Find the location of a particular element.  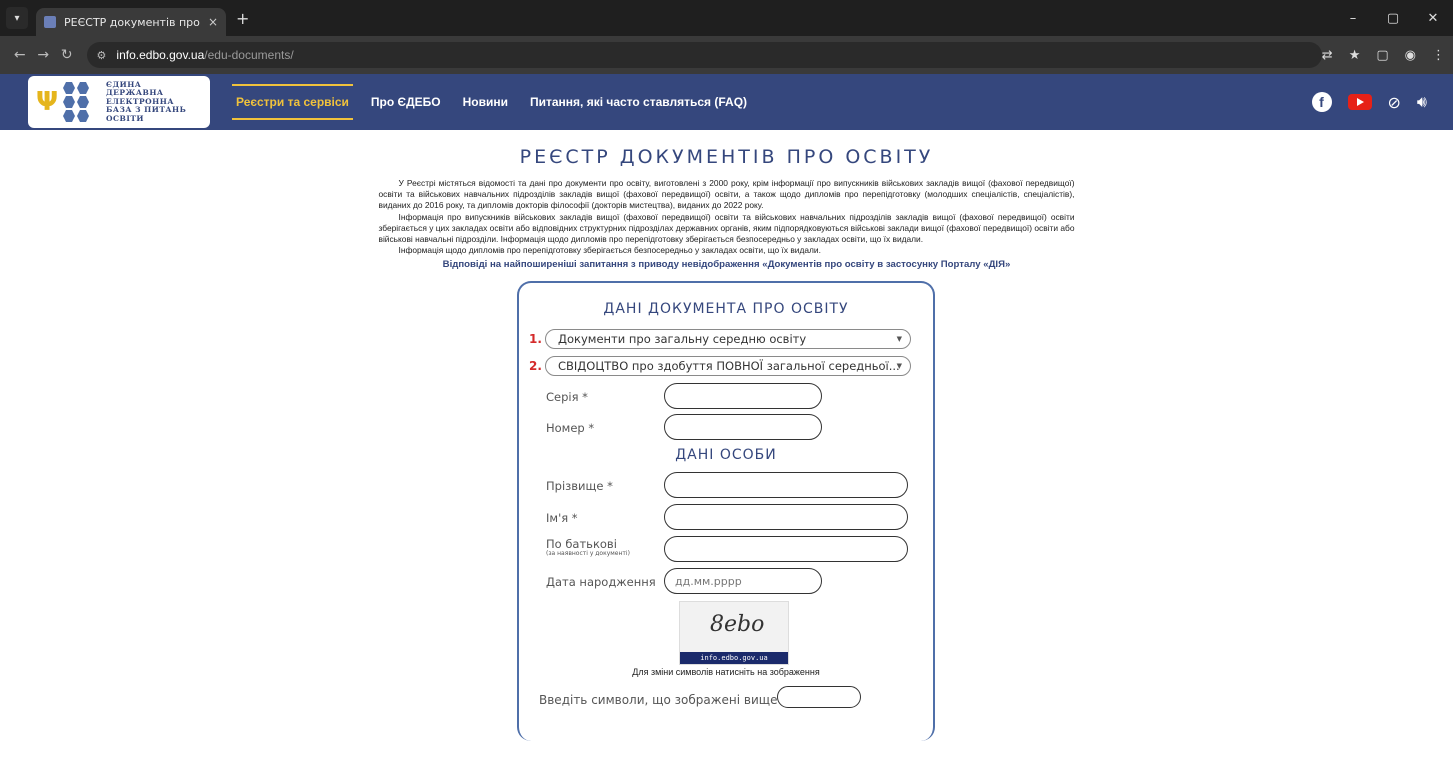

document-data-heading: ДАНІ ДОКУМЕНТА ПРО ОСВІТУ is located at coordinates (726, 309).